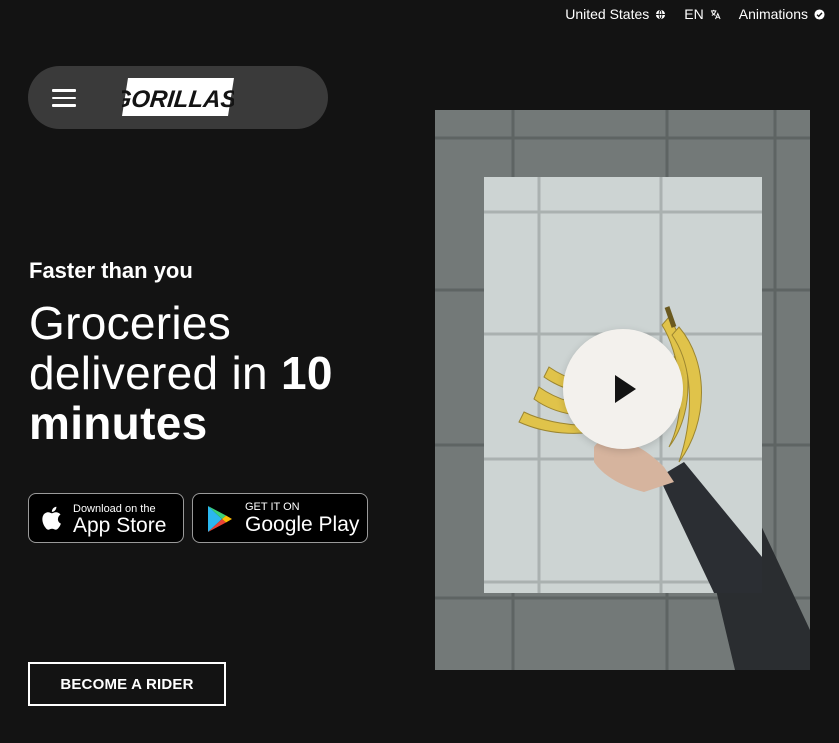  What do you see at coordinates (229, 423) in the screenshot?
I see `headline-line3: minutes` at bounding box center [229, 423].